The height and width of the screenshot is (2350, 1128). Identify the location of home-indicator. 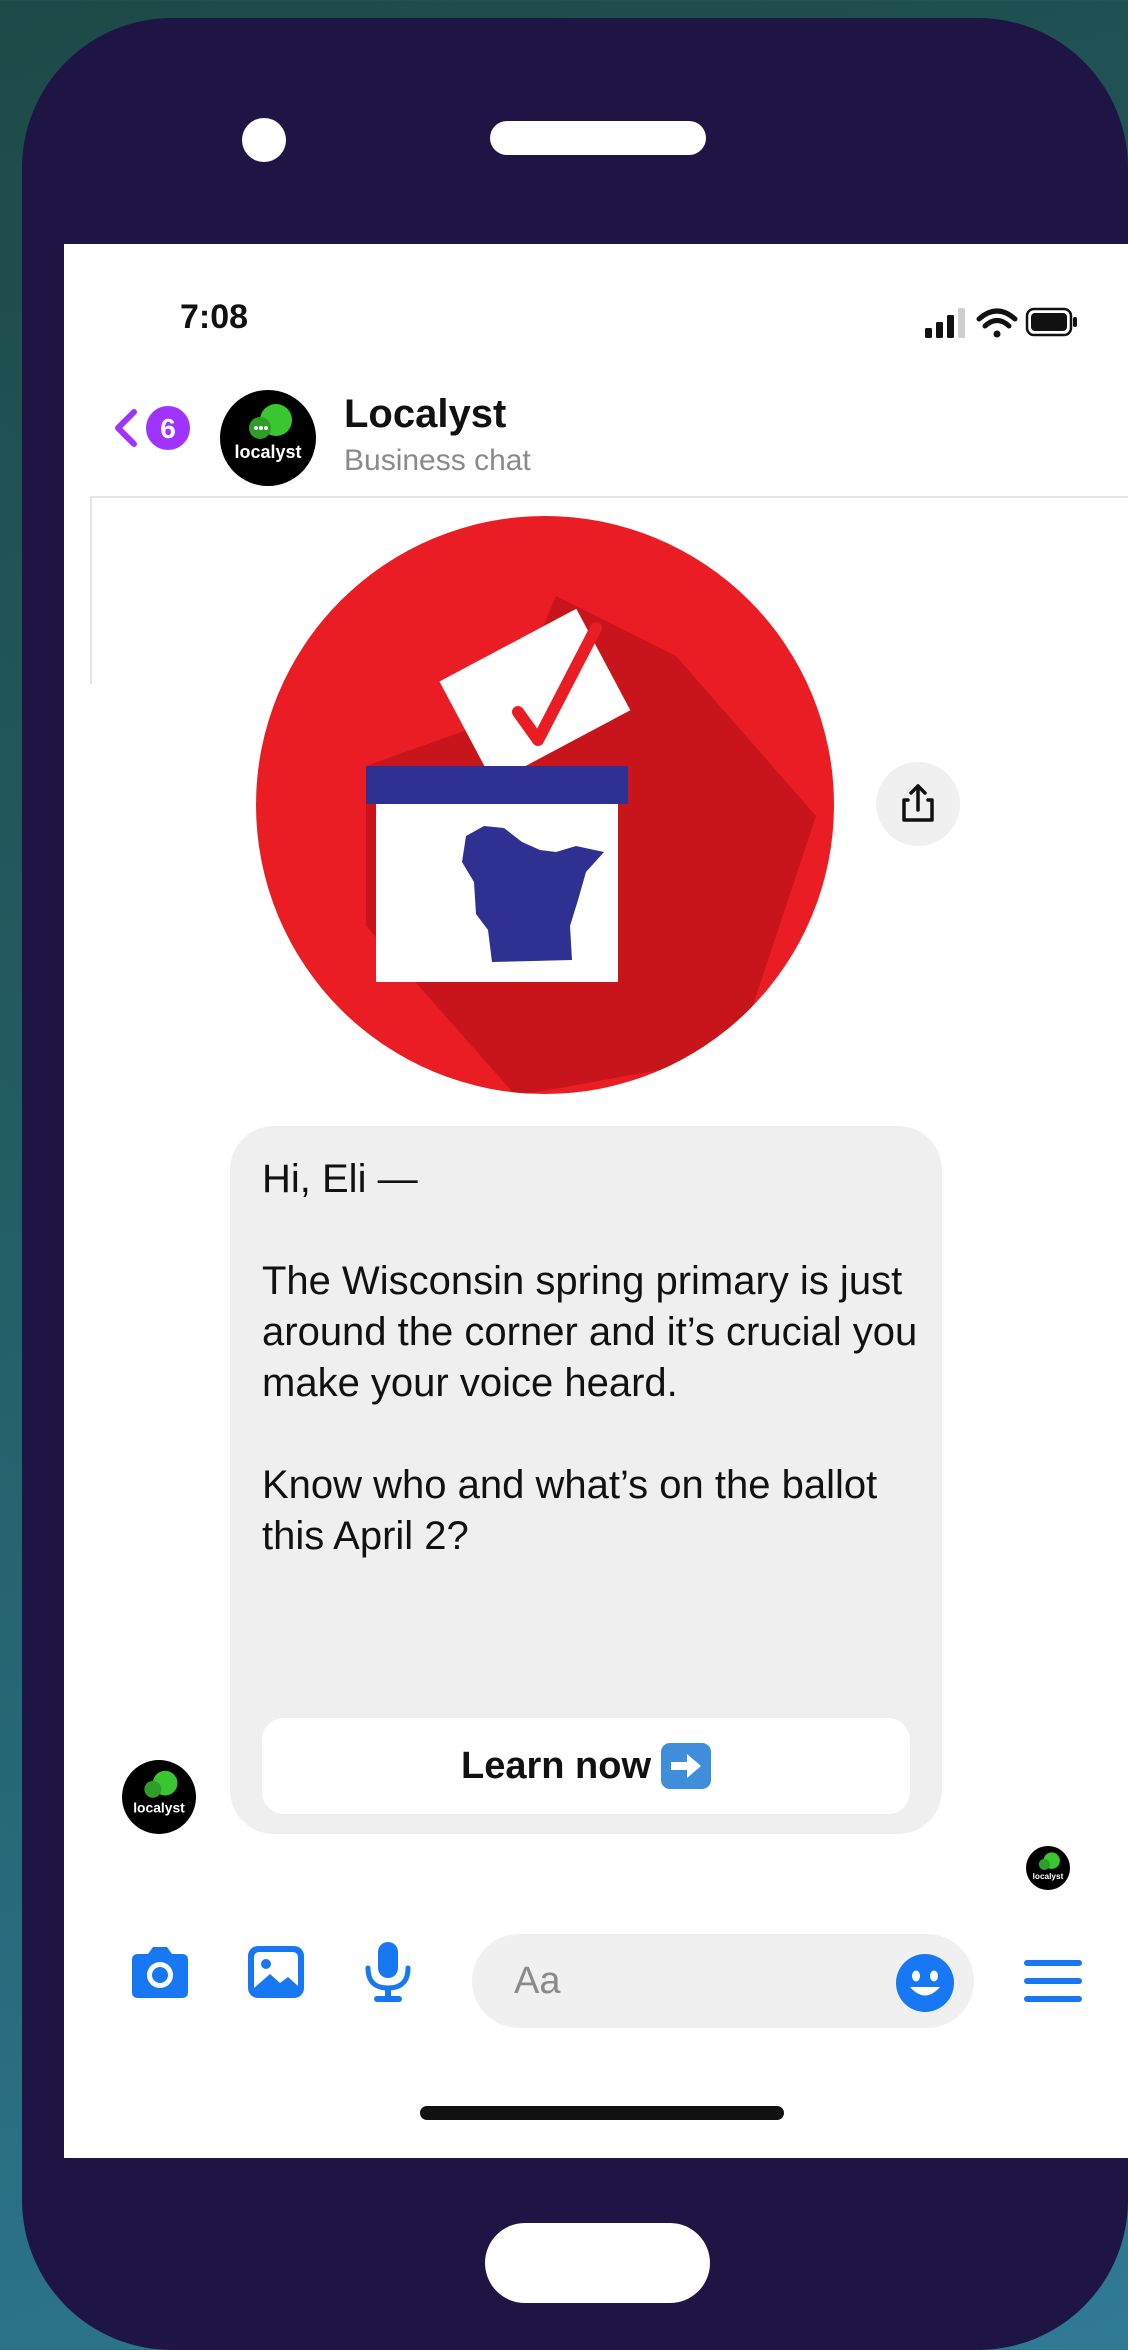
(602, 2113).